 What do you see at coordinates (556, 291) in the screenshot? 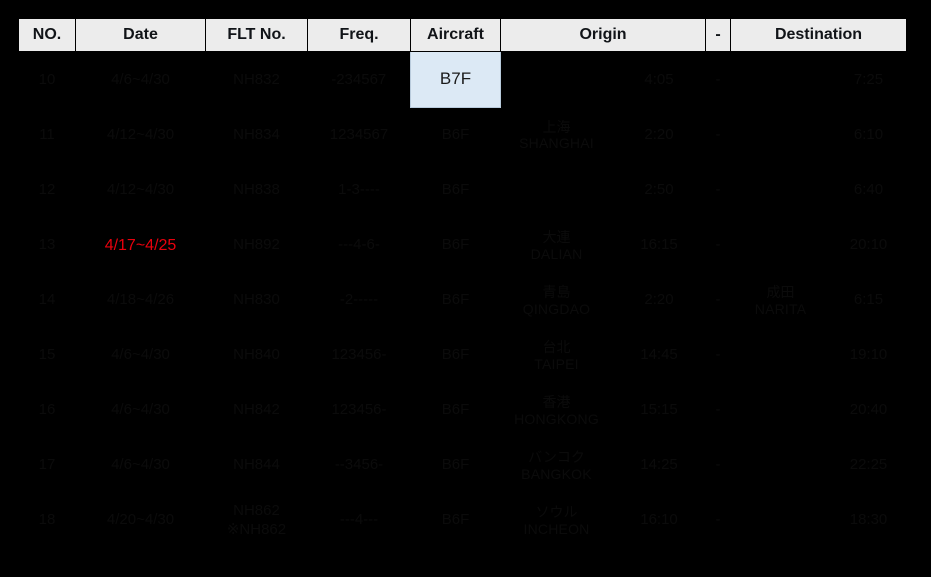
I see `origin-station-local: 青島` at bounding box center [556, 291].